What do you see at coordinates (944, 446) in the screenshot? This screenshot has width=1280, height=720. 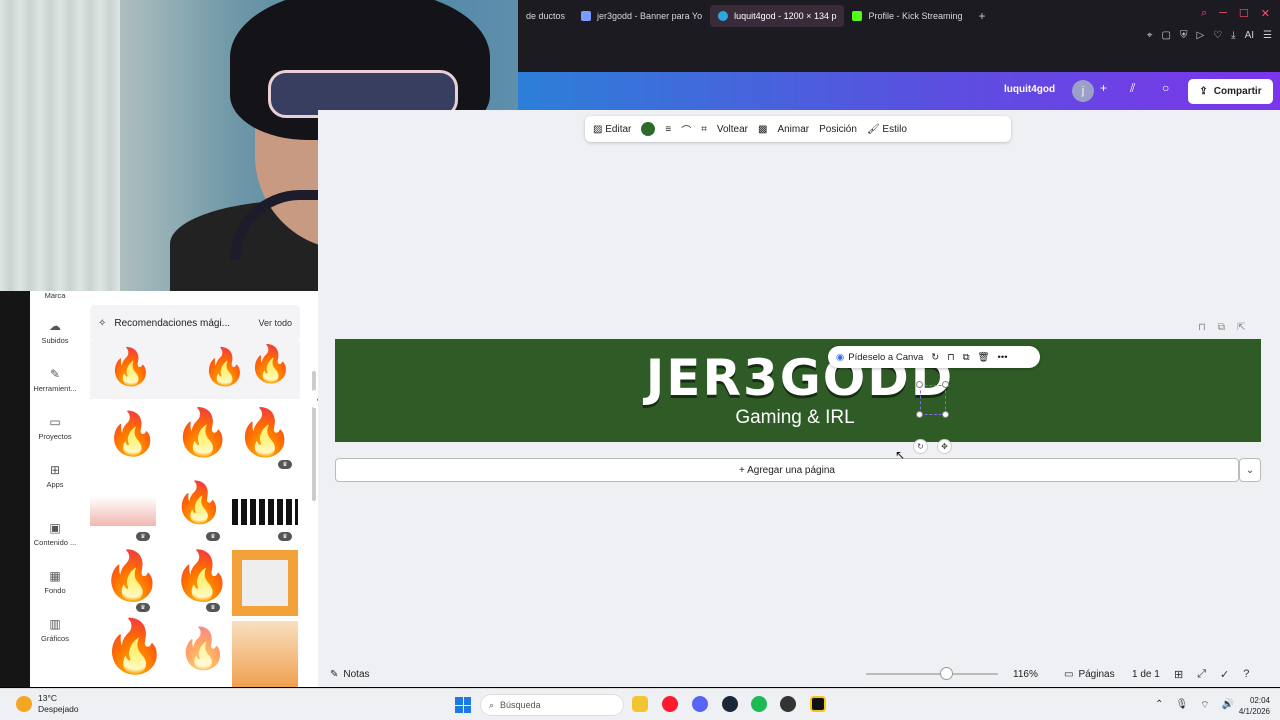 I see `move-handle: ✥` at bounding box center [944, 446].